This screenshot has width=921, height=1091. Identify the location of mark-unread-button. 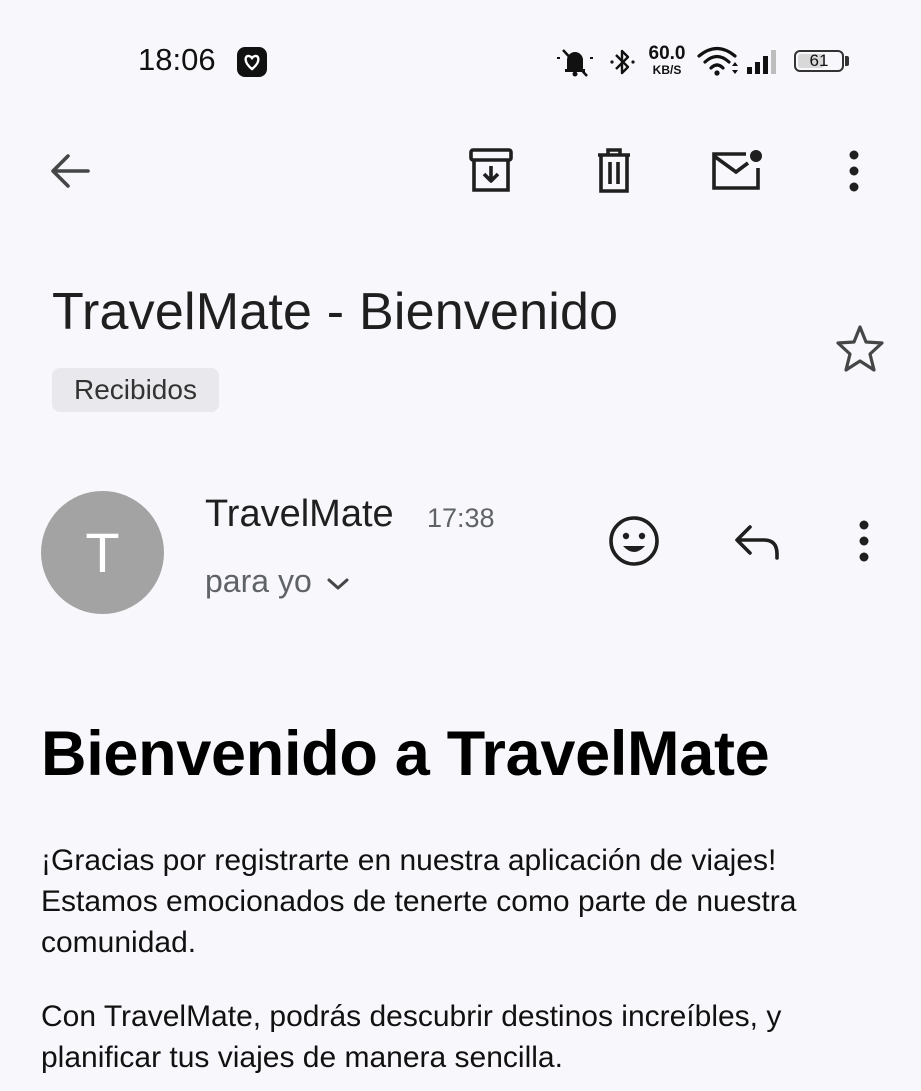
(736, 173).